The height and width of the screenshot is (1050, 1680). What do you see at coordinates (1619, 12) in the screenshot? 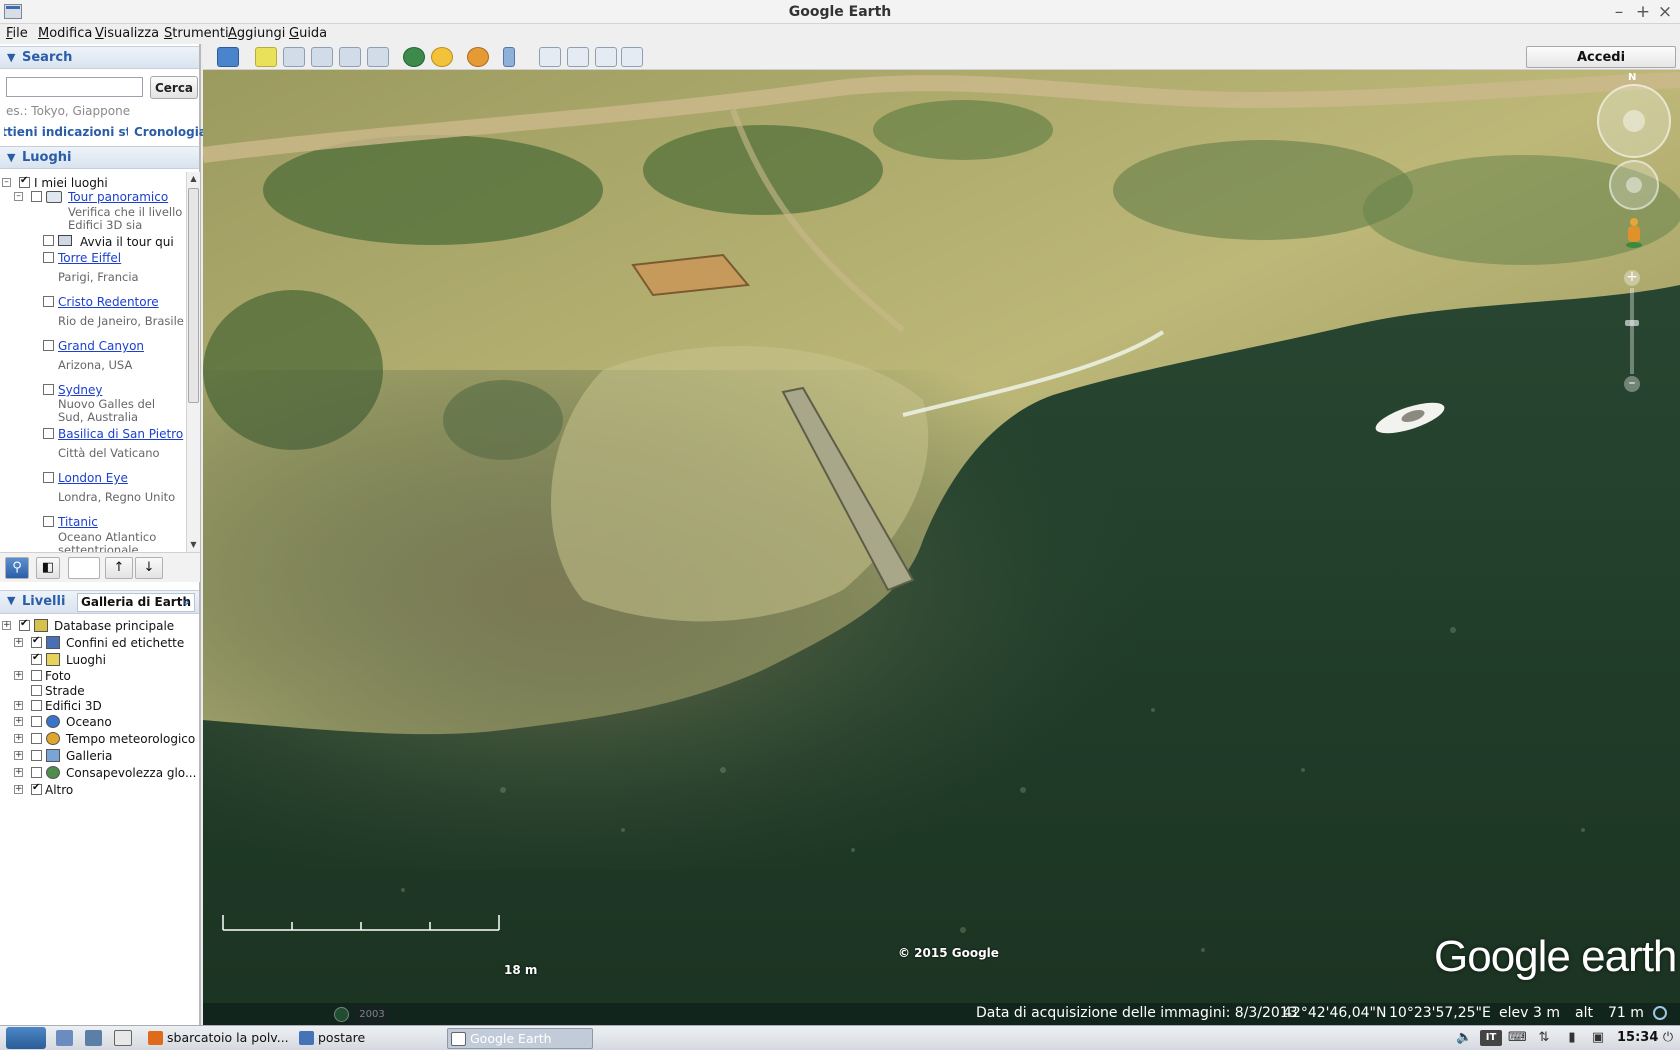
I see `minimize-button: –` at bounding box center [1619, 12].